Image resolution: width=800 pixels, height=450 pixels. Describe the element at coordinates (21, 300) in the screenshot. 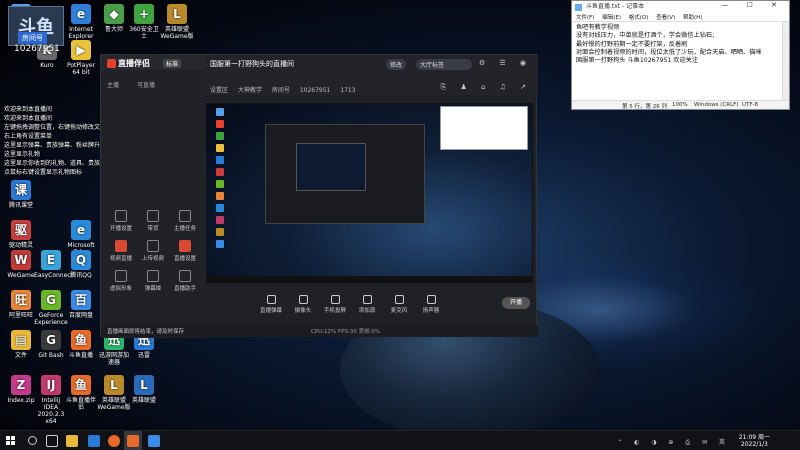

I see `app-icon: 旺` at that location.